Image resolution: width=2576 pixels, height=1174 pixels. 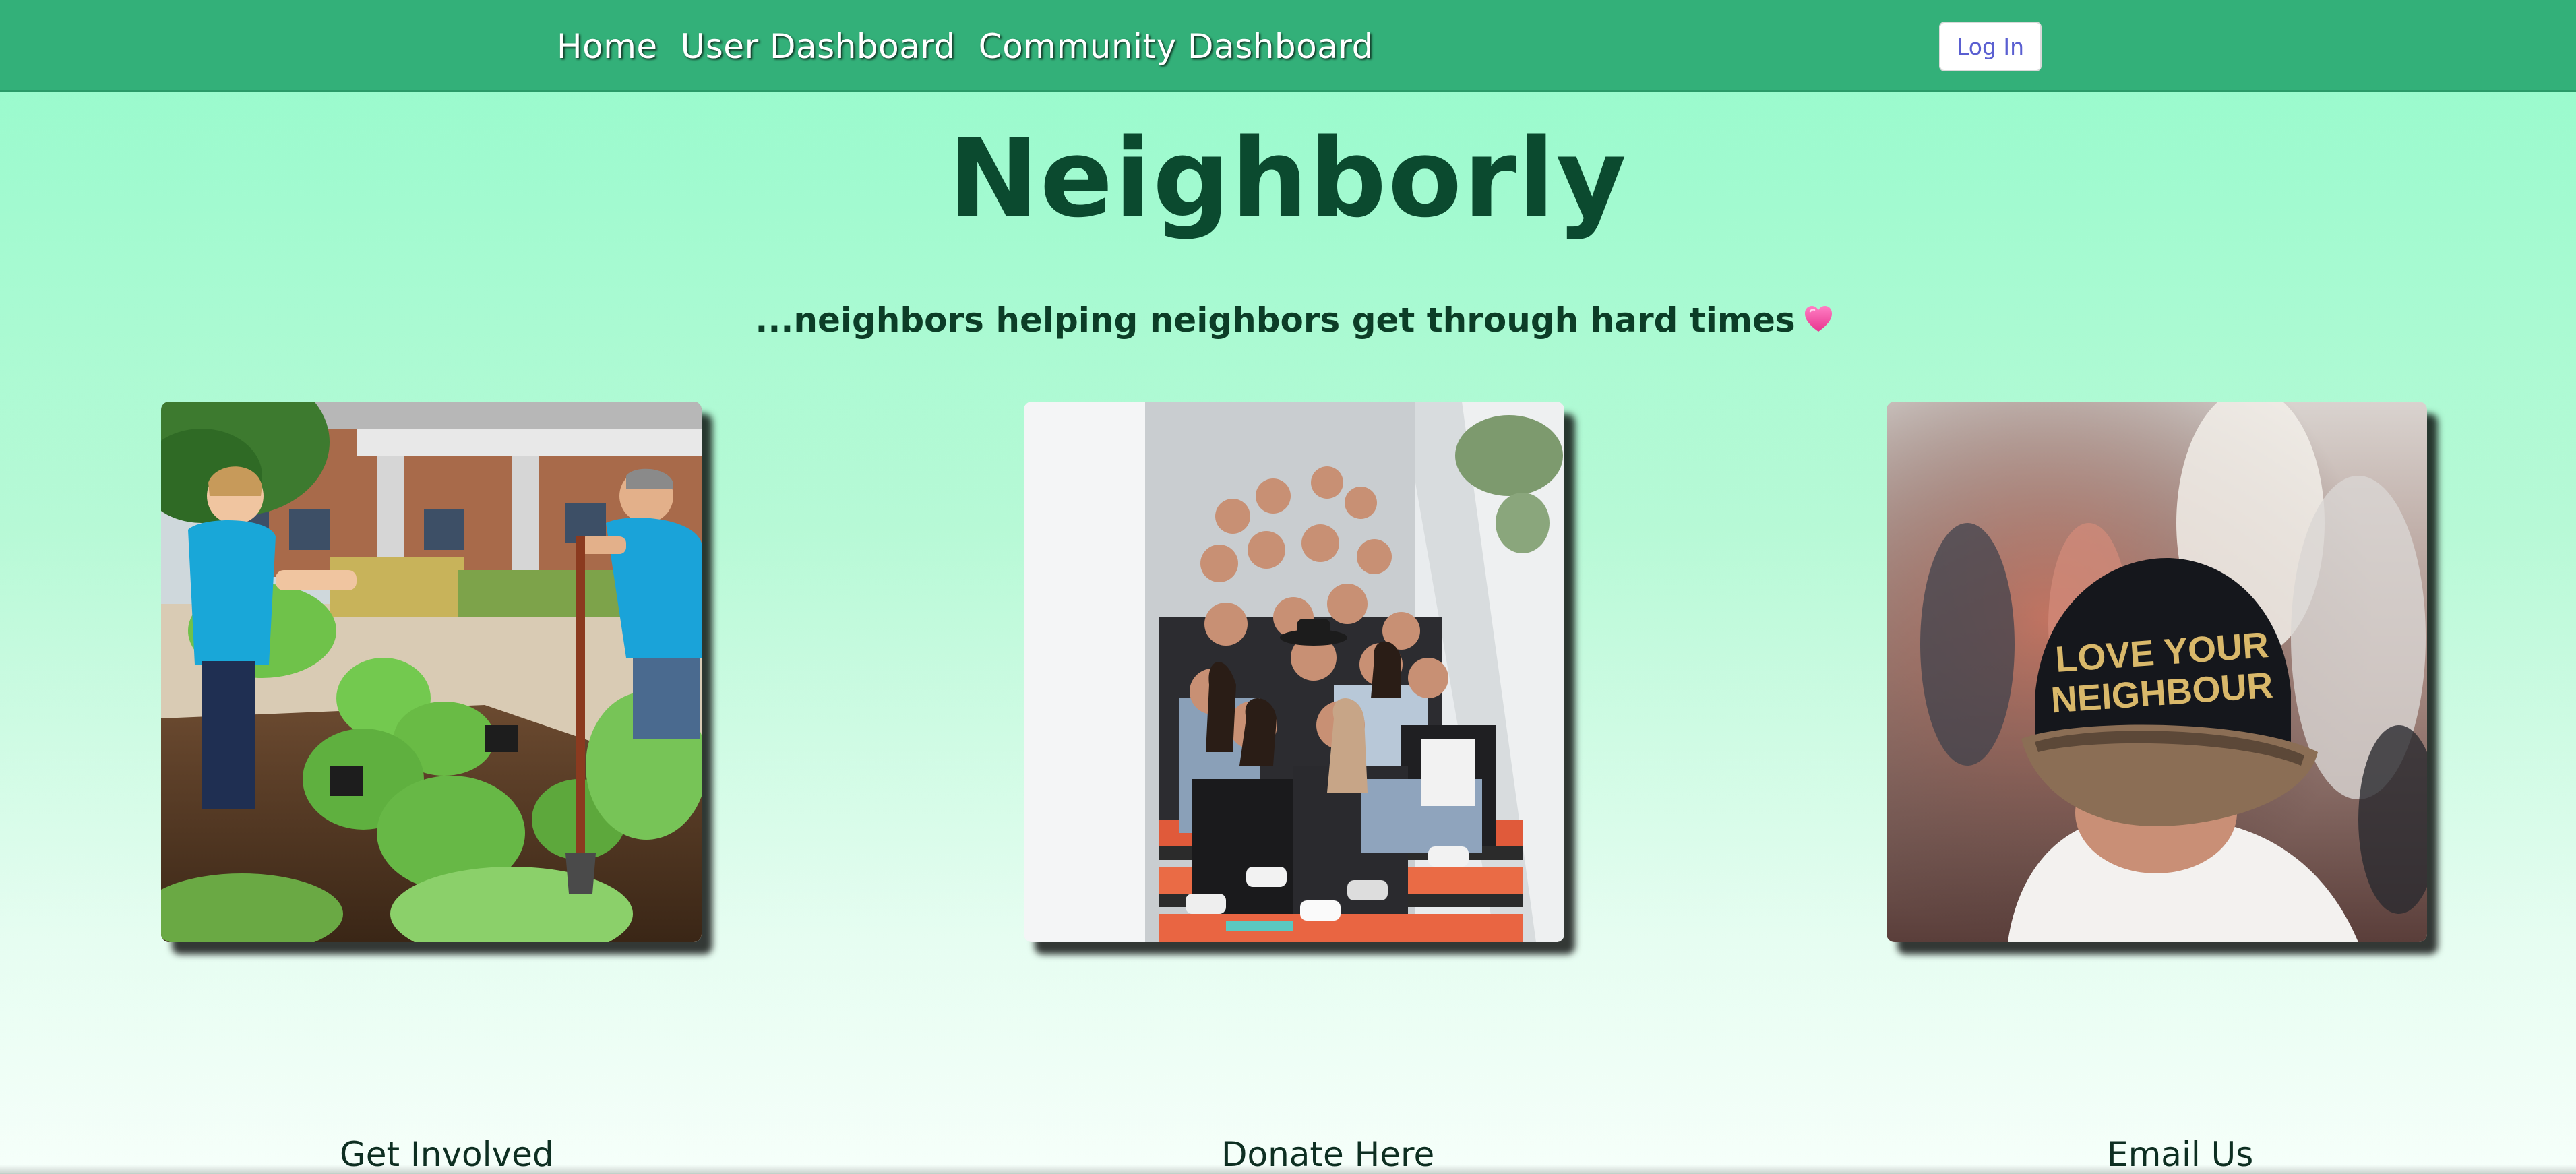 I want to click on group-of-friends-photo, so click(x=1294, y=672).